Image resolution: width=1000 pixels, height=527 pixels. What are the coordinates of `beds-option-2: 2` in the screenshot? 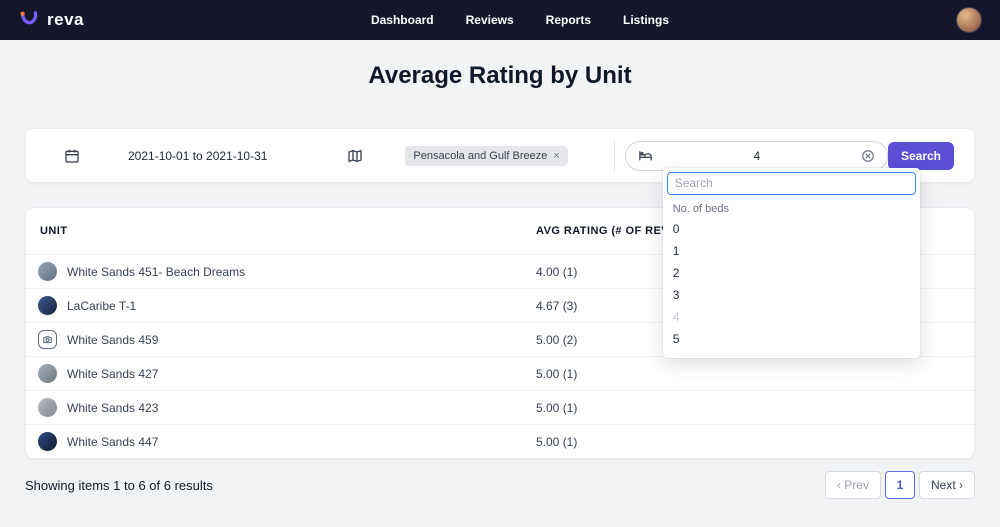 It's located at (791, 273).